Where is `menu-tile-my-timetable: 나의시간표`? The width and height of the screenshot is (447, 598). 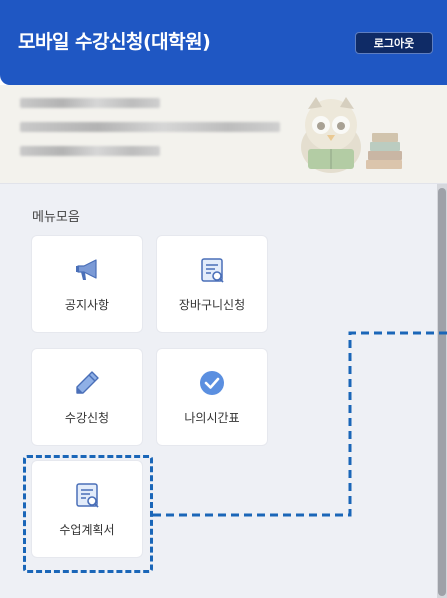 menu-tile-my-timetable: 나의시간표 is located at coordinates (212, 397).